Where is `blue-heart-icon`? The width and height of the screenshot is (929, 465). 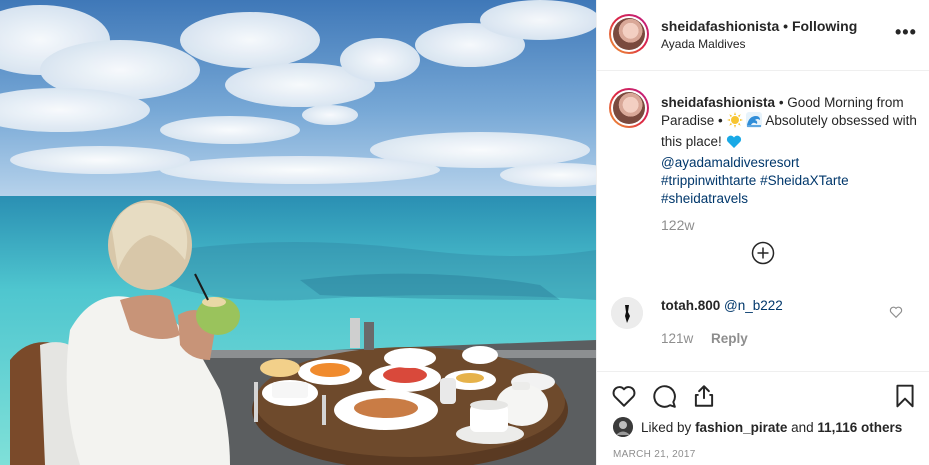
blue-heart-icon is located at coordinates (734, 144).